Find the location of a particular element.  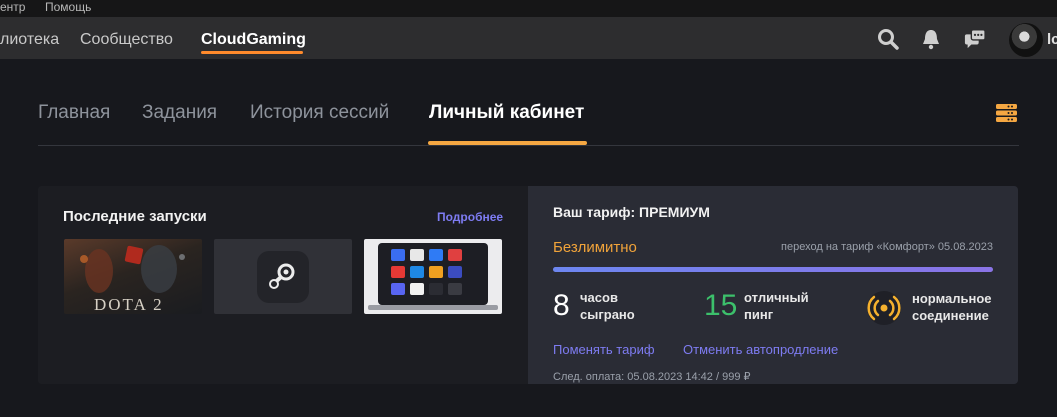

tariff-plan-label: Безлимитно is located at coordinates (595, 247).